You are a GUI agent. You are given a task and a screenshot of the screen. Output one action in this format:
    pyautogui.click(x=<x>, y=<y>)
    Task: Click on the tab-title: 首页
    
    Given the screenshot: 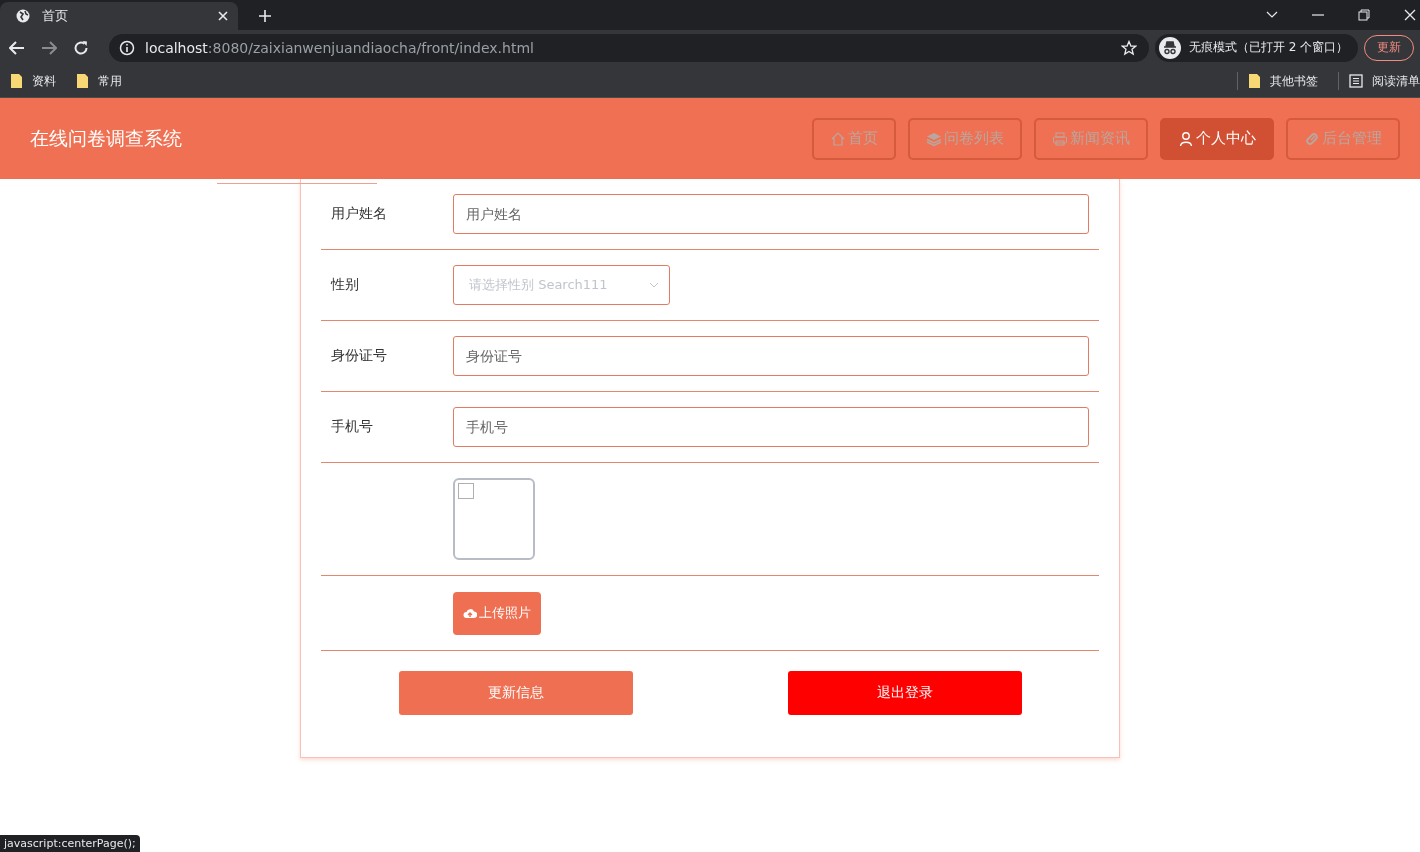 What is the action you would take?
    pyautogui.click(x=55, y=16)
    